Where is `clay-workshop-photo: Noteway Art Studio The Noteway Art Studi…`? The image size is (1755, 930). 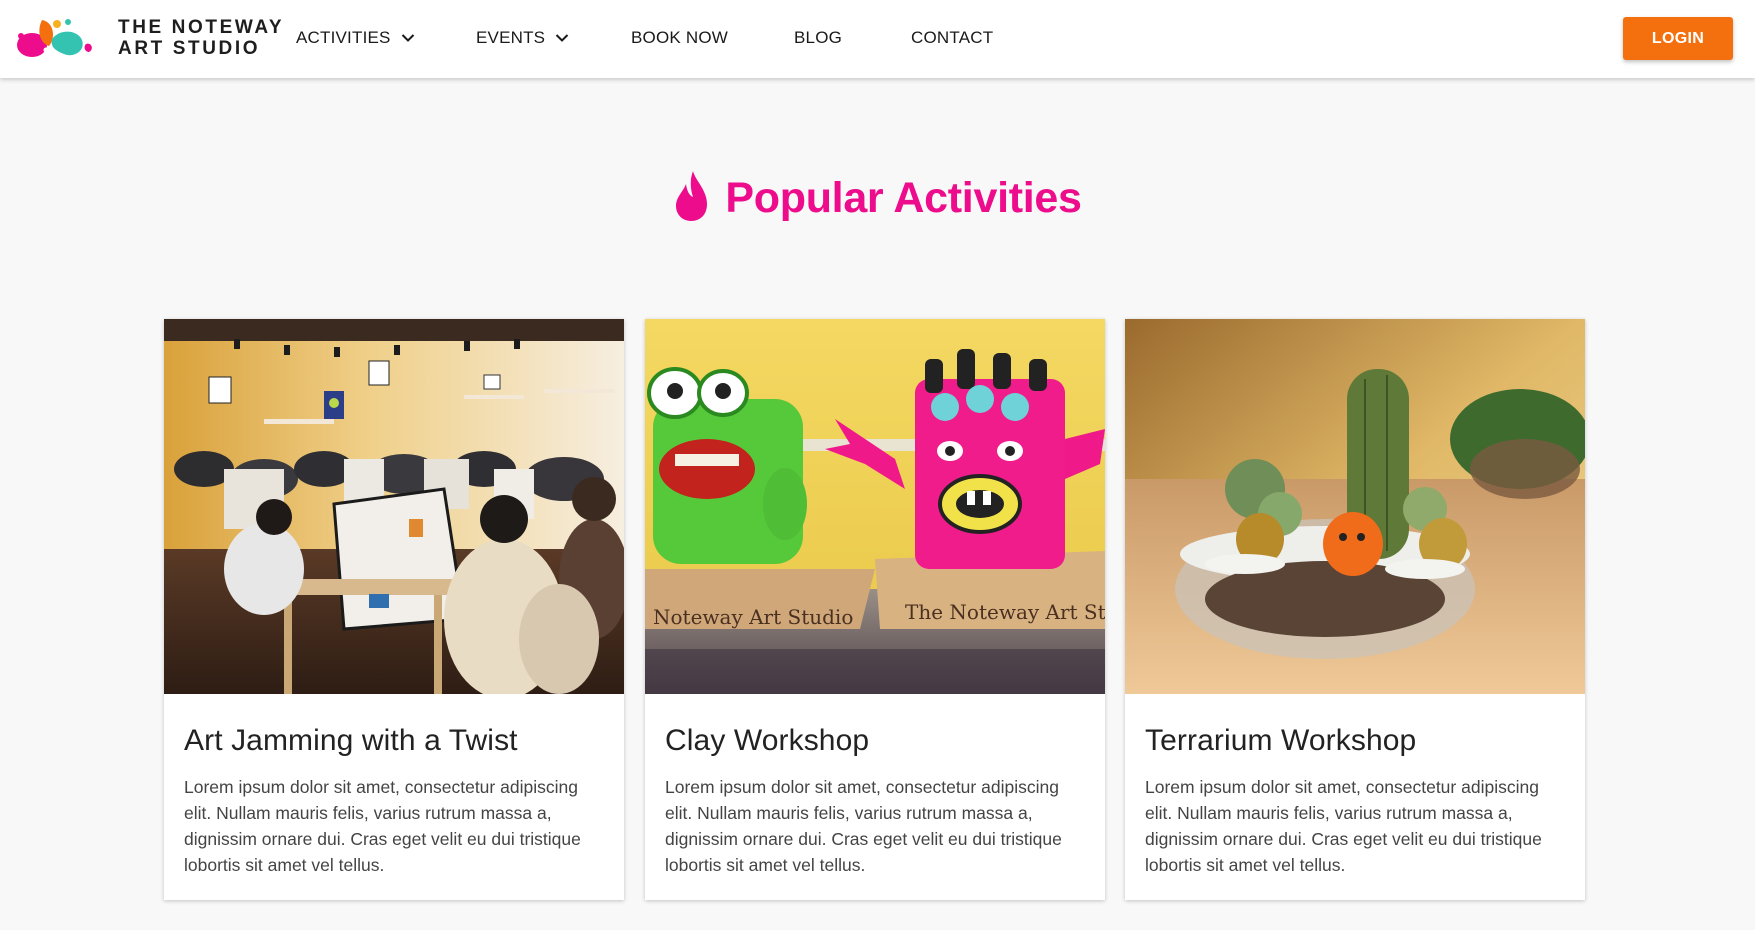 clay-workshop-photo: Noteway Art Studio The Noteway Art Studi… is located at coordinates (875, 506).